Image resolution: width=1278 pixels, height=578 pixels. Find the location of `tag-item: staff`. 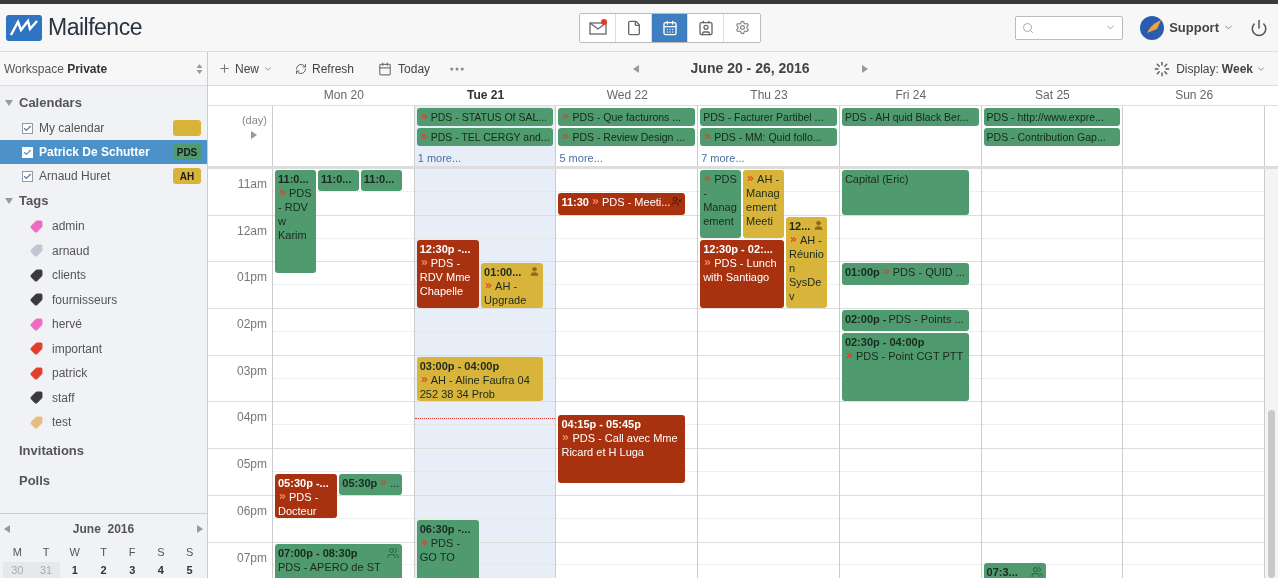

tag-item: staff is located at coordinates (103, 397).